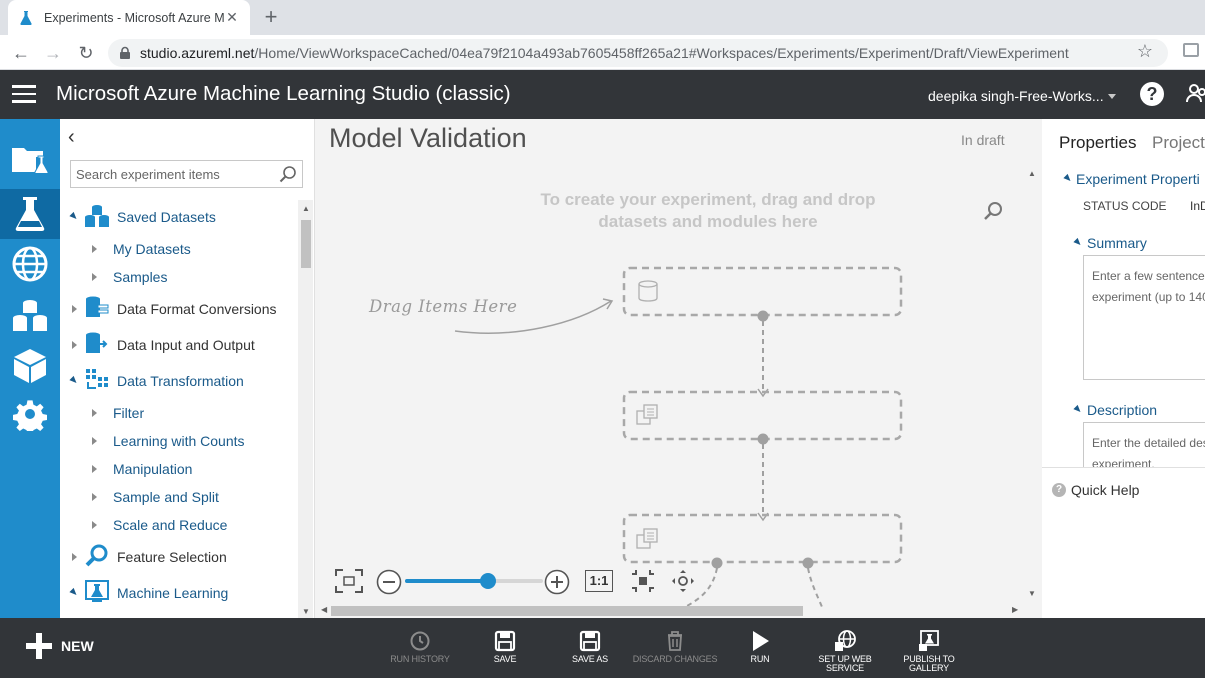  Describe the element at coordinates (178, 249) in the screenshot. I see `tree-item-my-datasets: My Datasets` at that location.